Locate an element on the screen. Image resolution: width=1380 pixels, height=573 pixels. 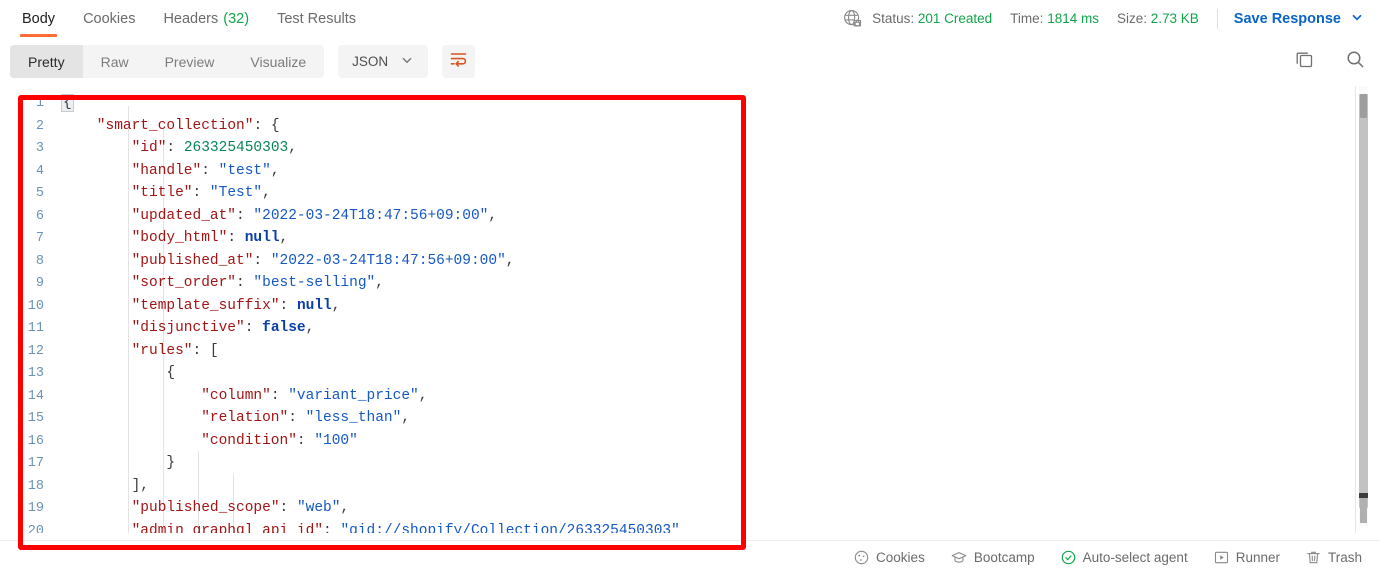
view-mode-raw: Raw is located at coordinates (115, 61).